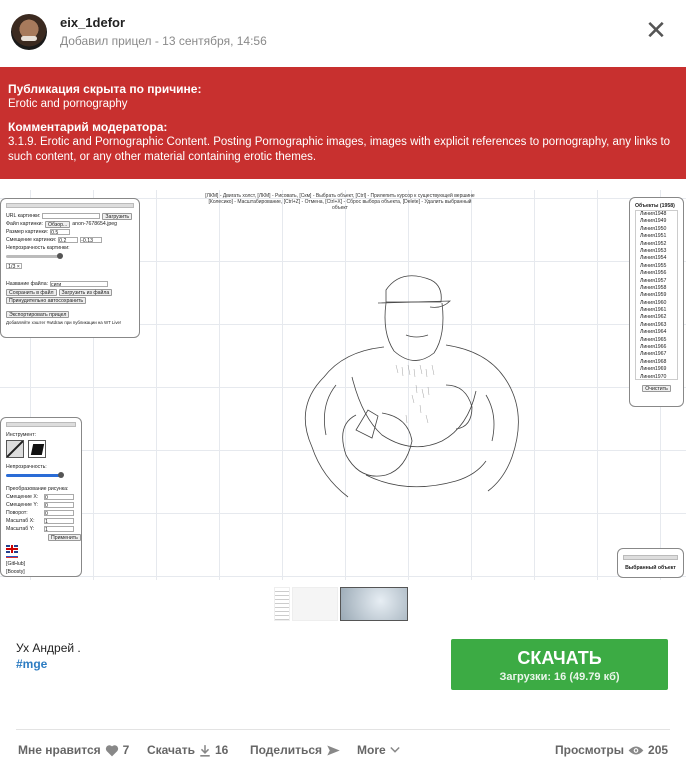  I want to click on heart-icon, so click(111, 750).